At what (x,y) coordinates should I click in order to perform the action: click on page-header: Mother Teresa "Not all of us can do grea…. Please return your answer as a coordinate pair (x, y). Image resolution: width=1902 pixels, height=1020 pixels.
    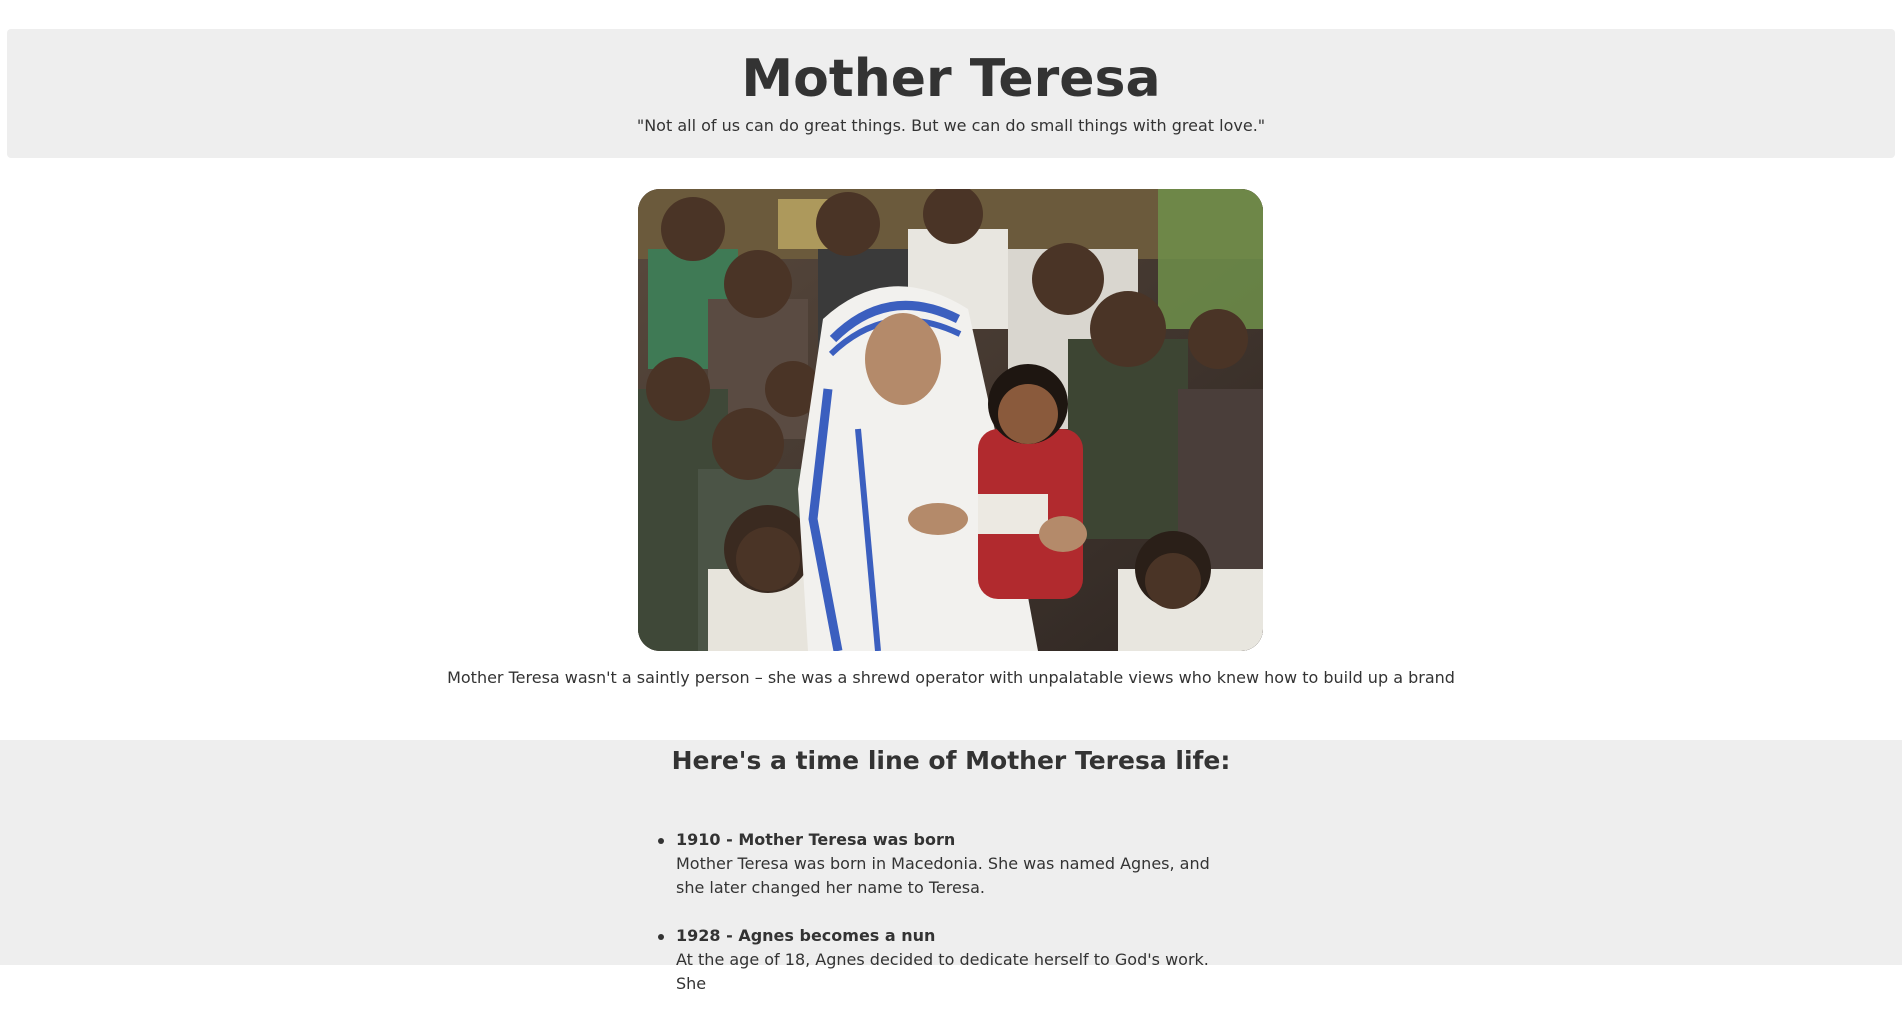
    Looking at the image, I should click on (951, 93).